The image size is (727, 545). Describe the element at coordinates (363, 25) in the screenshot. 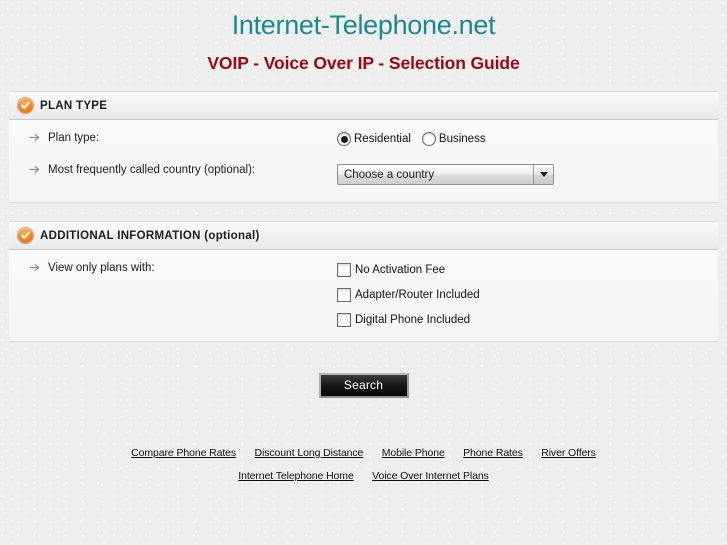

I see `site-title: Internet-Telephone.net` at that location.